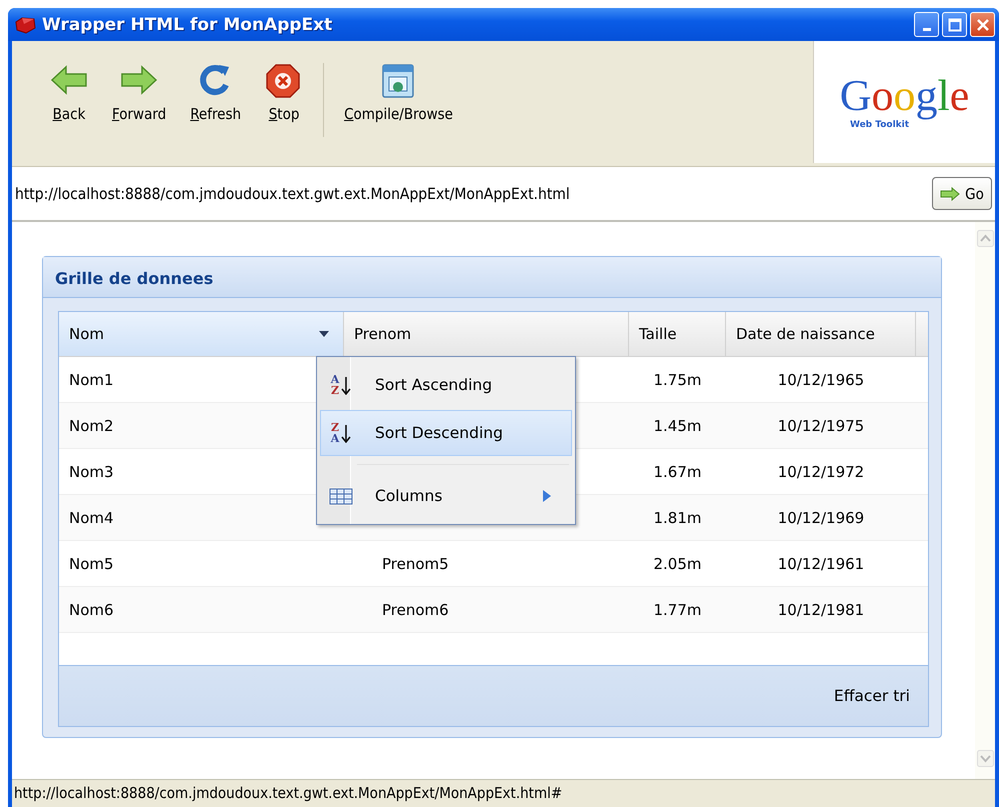 This screenshot has height=807, width=999. What do you see at coordinates (880, 125) in the screenshot?
I see `logo-subtitle: Web Toolkit` at bounding box center [880, 125].